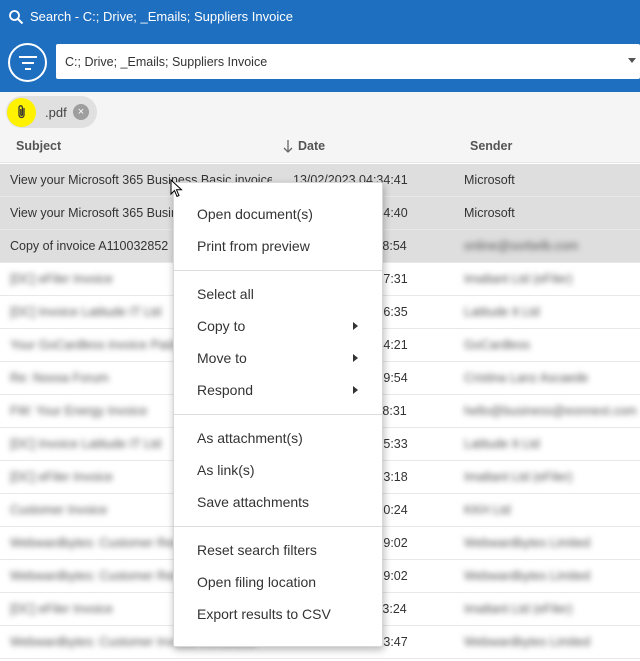  Describe the element at coordinates (320, 111) in the screenshot. I see `filter-chip-bar: .pdf ×` at that location.